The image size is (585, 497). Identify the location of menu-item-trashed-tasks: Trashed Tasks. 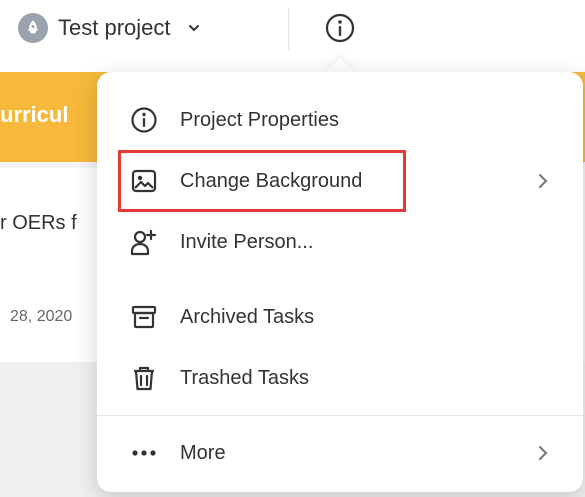
(340, 378).